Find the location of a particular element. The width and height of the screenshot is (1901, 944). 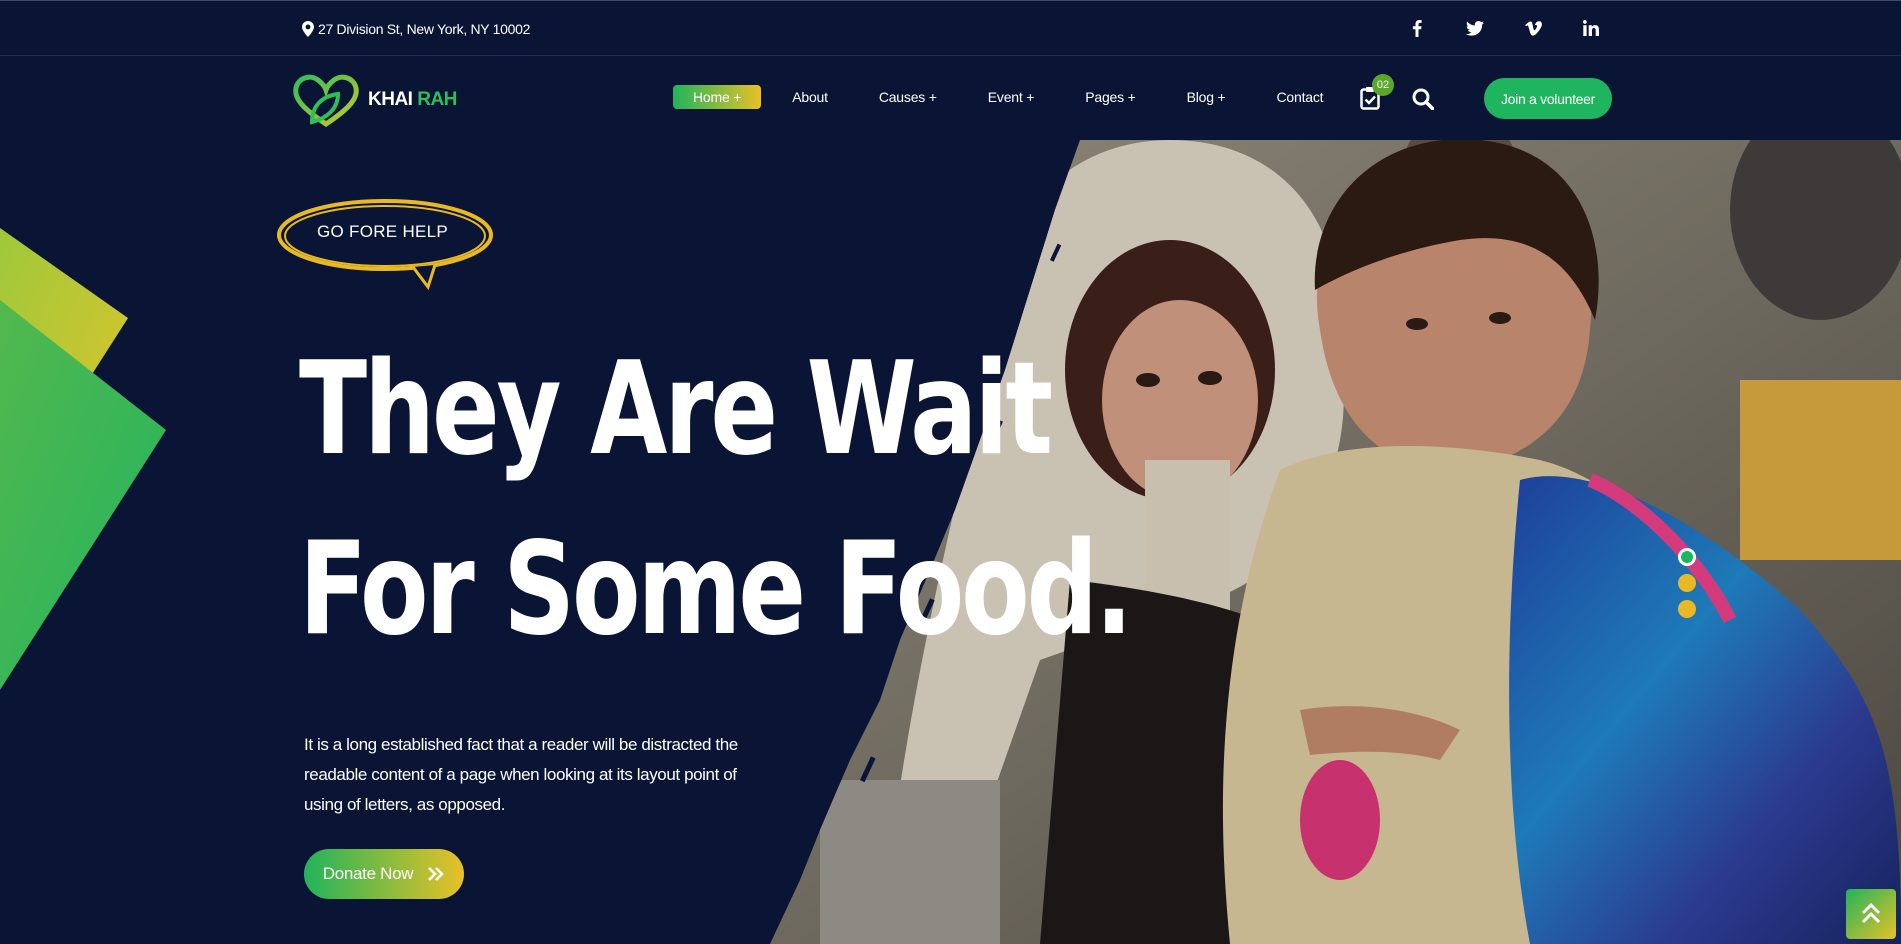

nav-item-causes: Causes + is located at coordinates (908, 97).